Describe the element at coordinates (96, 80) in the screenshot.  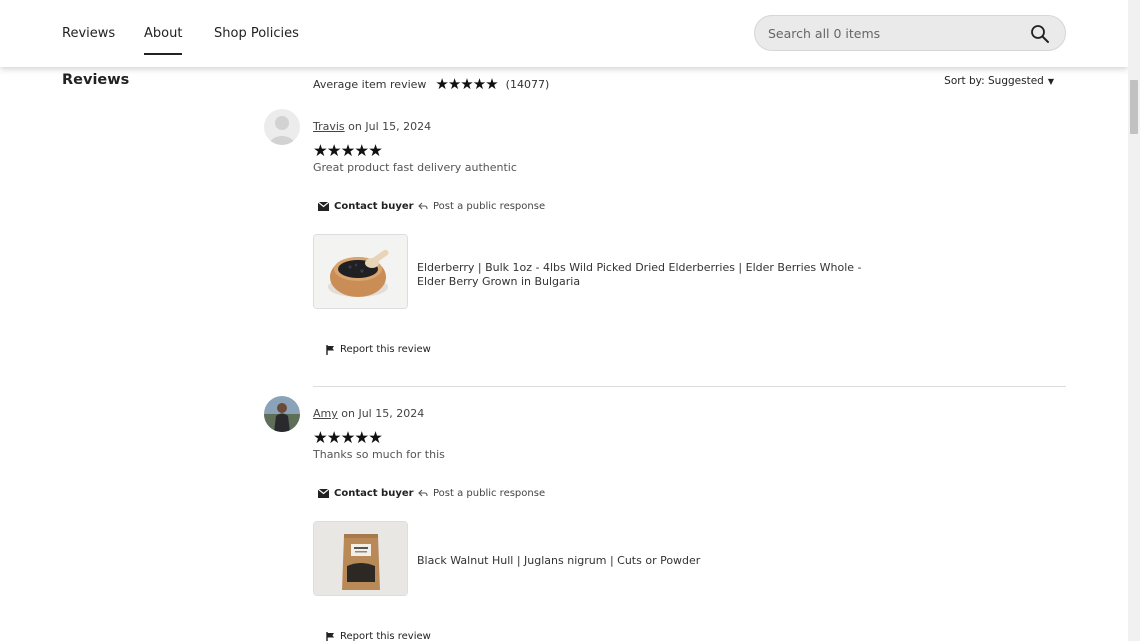
I see `reviews-section-title: Reviews` at that location.